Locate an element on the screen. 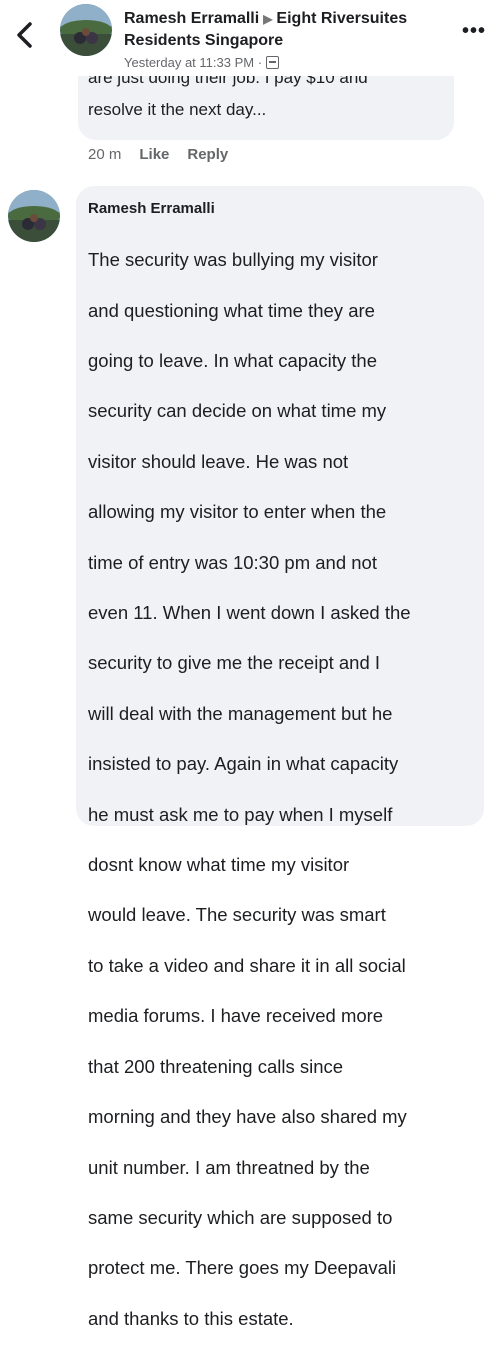 The width and height of the screenshot is (500, 1356). comment-line: allowing my visitor to enter when the is located at coordinates (237, 512).